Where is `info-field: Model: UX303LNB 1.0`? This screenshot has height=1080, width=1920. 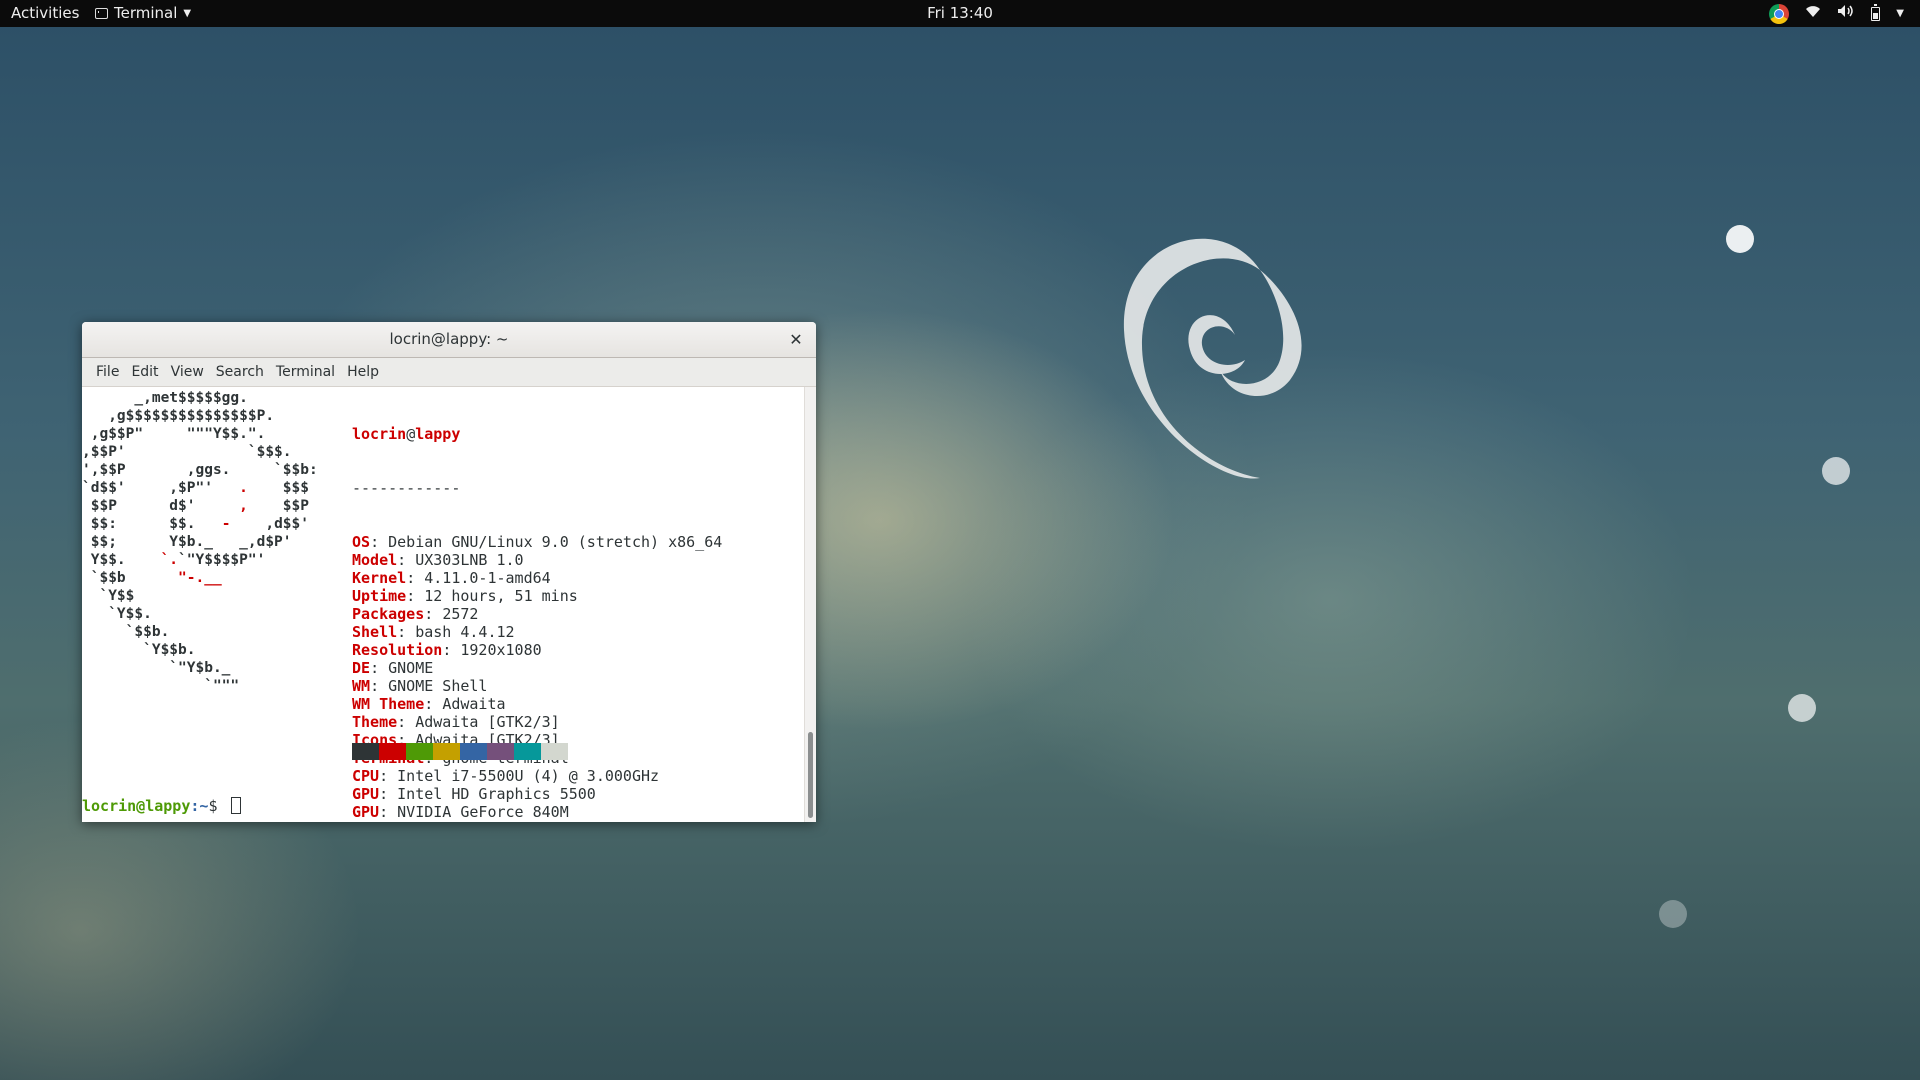 info-field: Model: UX303LNB 1.0 is located at coordinates (537, 560).